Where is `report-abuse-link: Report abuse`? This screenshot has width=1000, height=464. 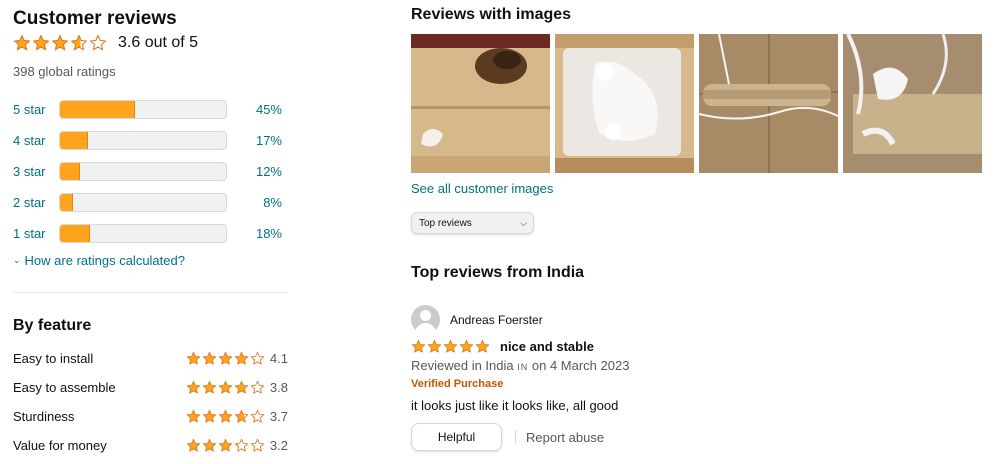
report-abuse-link: Report abuse is located at coordinates (565, 437).